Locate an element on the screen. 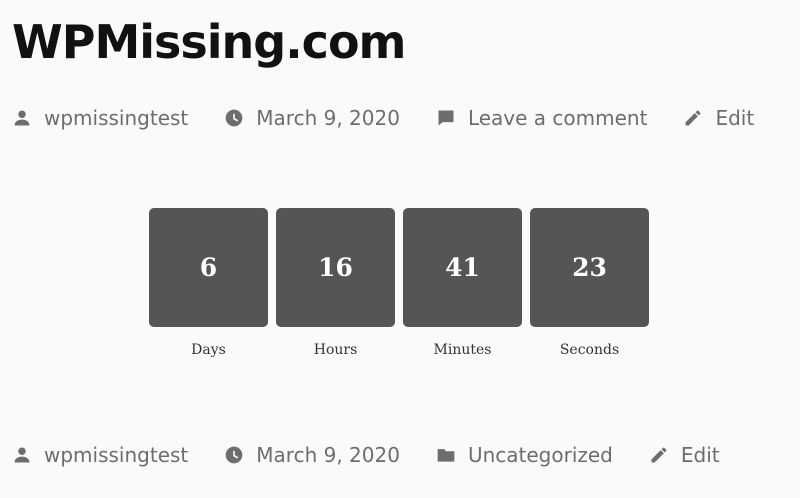  countdown-hours: 16 Hours is located at coordinates (335, 283).